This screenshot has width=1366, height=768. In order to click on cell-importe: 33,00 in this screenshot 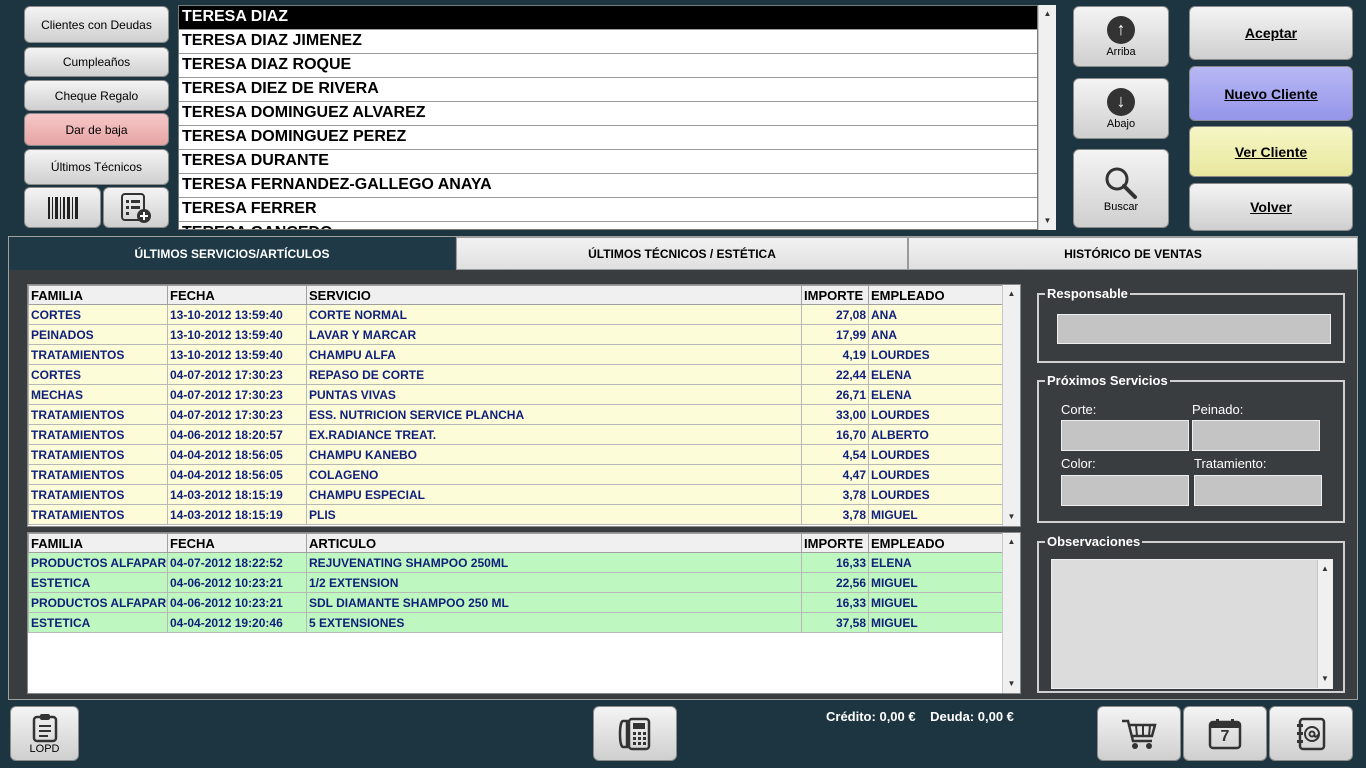, I will do `click(835, 414)`.